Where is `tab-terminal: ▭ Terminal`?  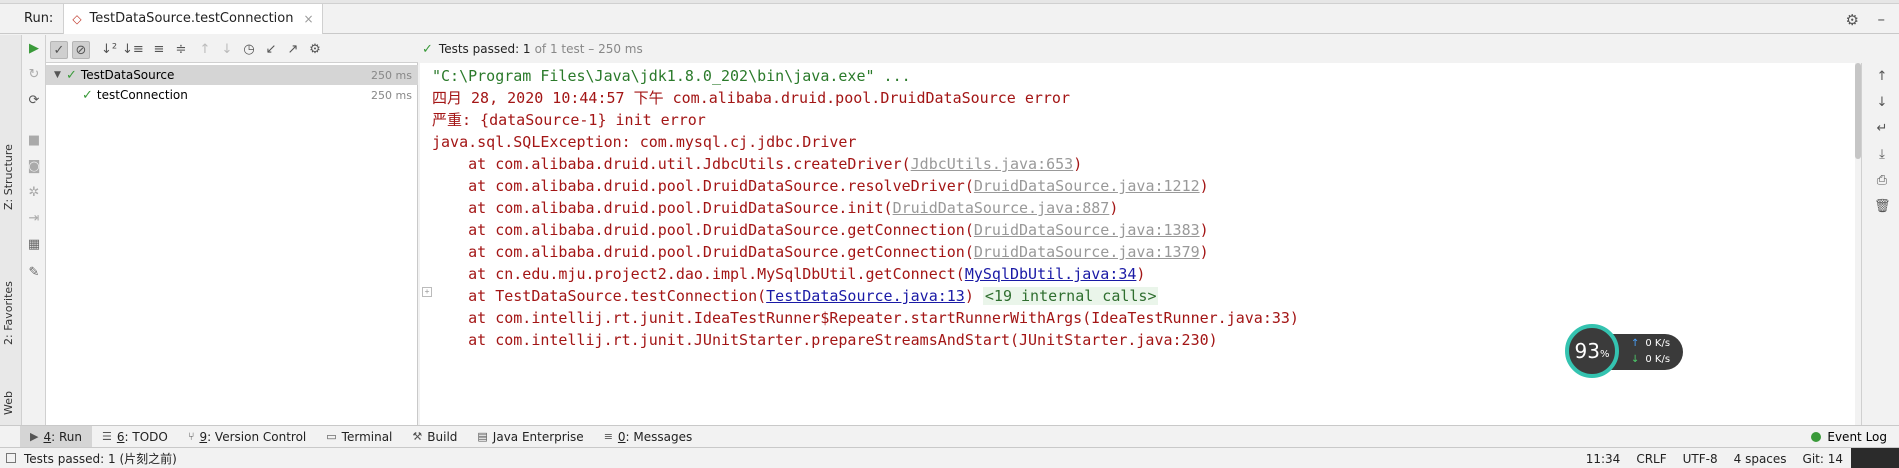 tab-terminal: ▭ Terminal is located at coordinates (359, 437).